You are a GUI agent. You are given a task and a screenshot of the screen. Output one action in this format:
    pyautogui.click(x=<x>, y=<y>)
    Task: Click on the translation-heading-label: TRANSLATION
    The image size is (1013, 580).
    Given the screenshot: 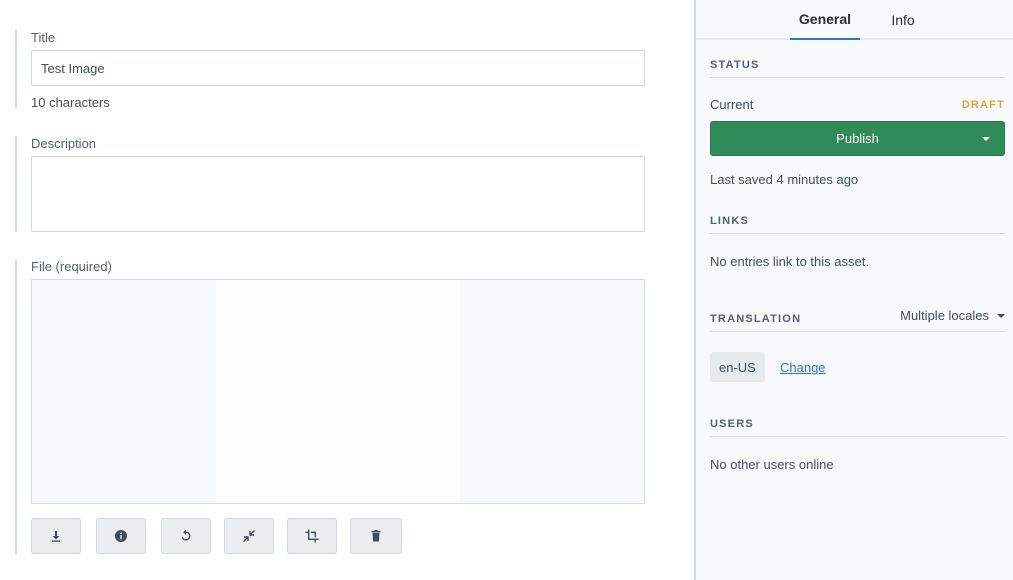 What is the action you would take?
    pyautogui.click(x=756, y=319)
    